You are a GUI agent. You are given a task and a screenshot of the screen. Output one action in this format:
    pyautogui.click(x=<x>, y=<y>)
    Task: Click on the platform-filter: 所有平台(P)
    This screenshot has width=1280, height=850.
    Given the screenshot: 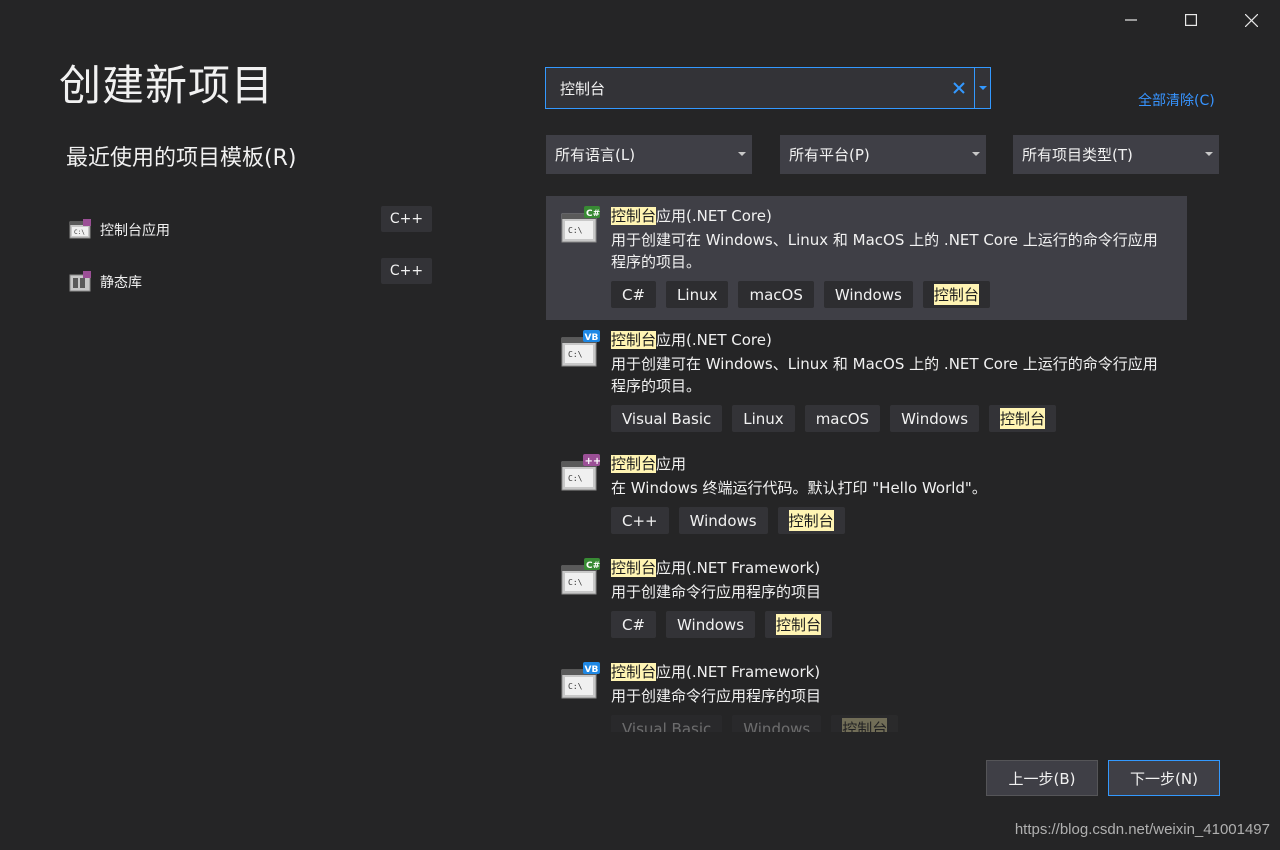 What is the action you would take?
    pyautogui.click(x=883, y=154)
    